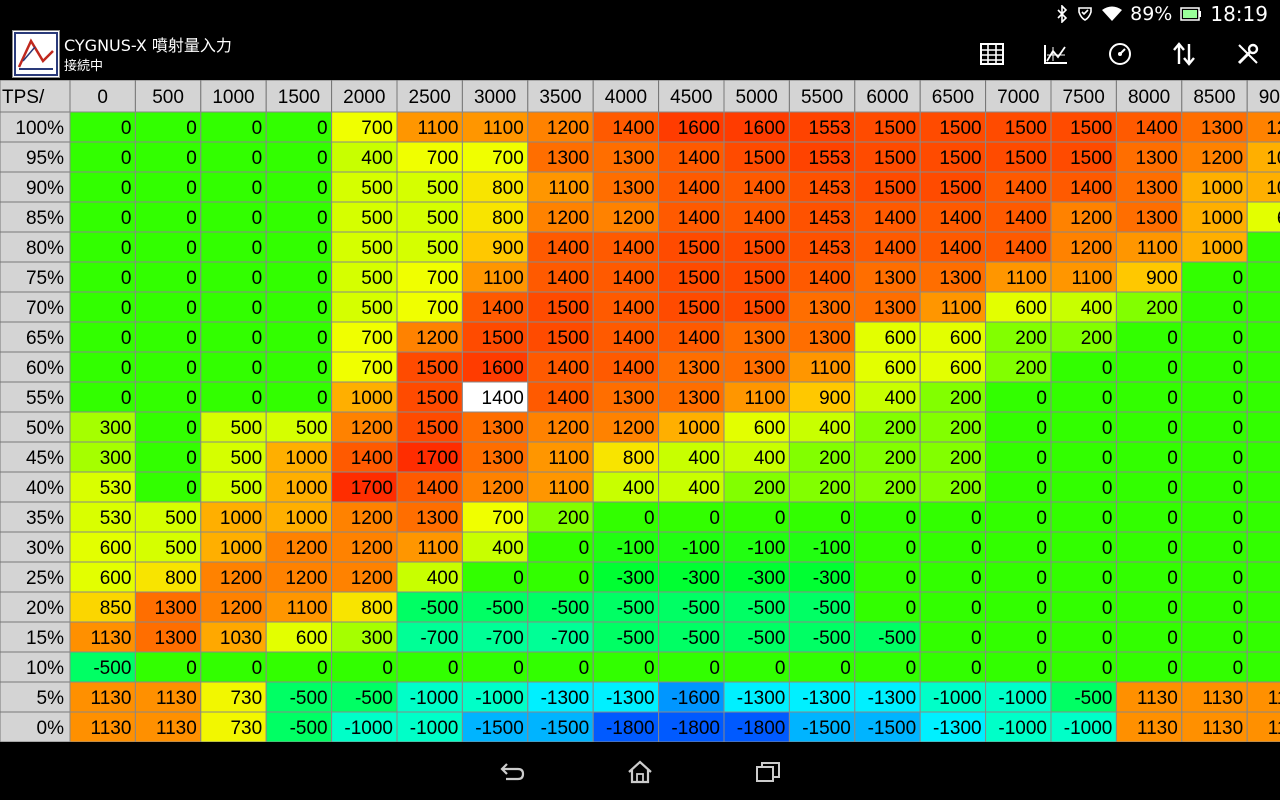  I want to click on row-header-label: 70%, so click(45, 308).